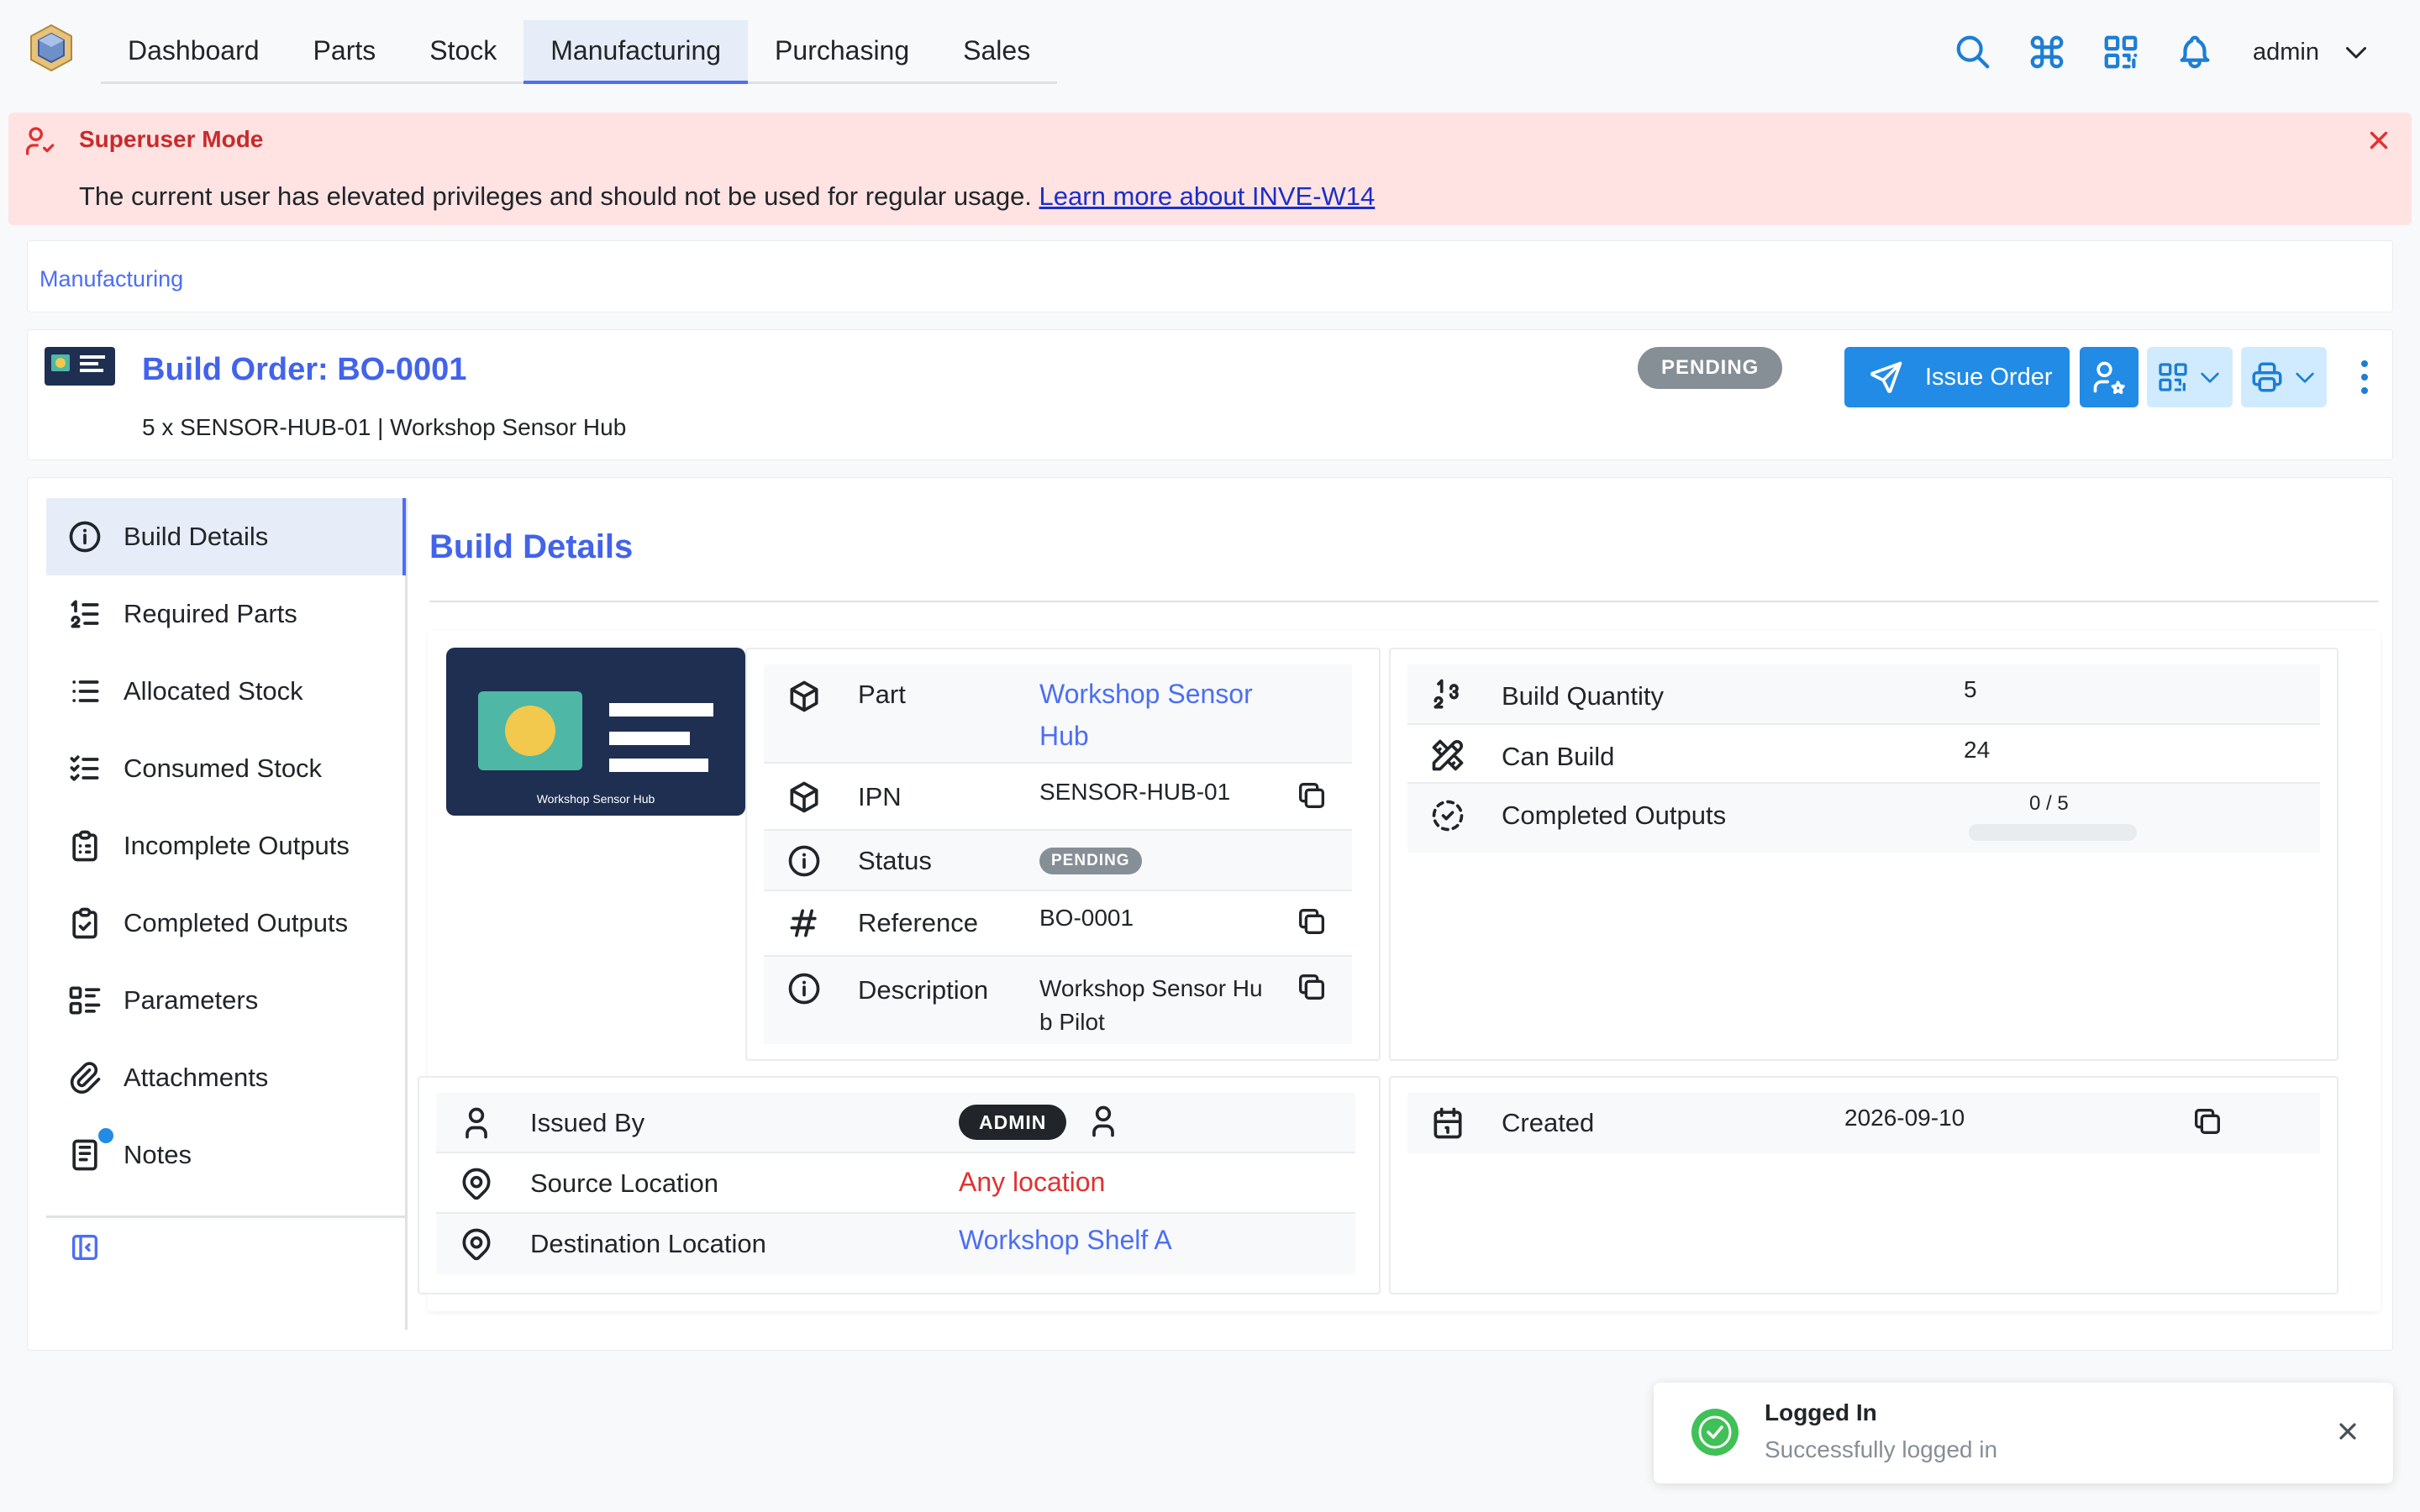  Describe the element at coordinates (1863, 1123) in the screenshot. I see `created-row: Created 2026-09-10` at that location.